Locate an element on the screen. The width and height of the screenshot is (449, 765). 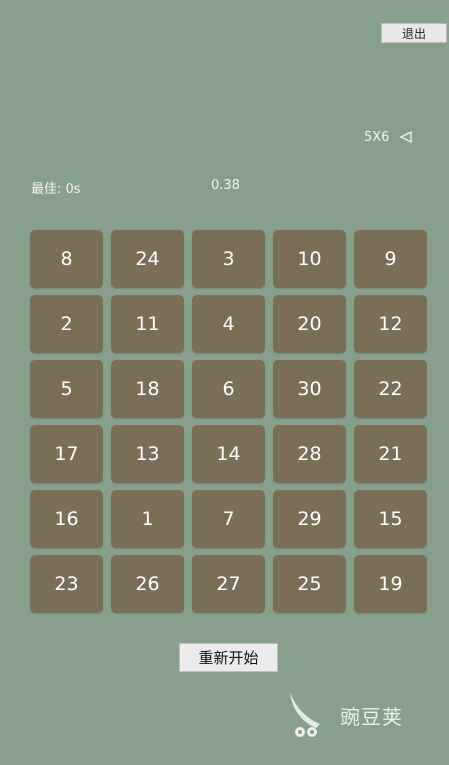
puzzle-tile: 30 is located at coordinates (309, 389).